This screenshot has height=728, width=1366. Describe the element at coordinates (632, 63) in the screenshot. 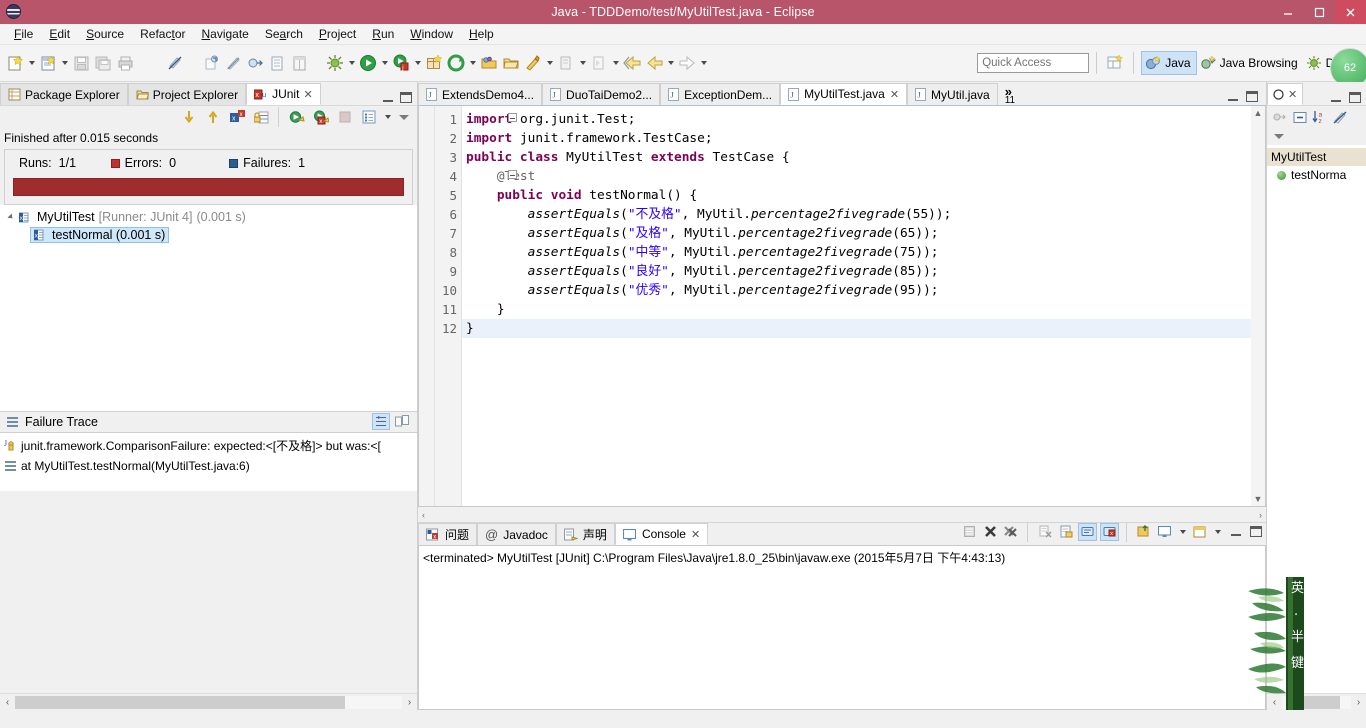

I see `back-history-icon` at that location.